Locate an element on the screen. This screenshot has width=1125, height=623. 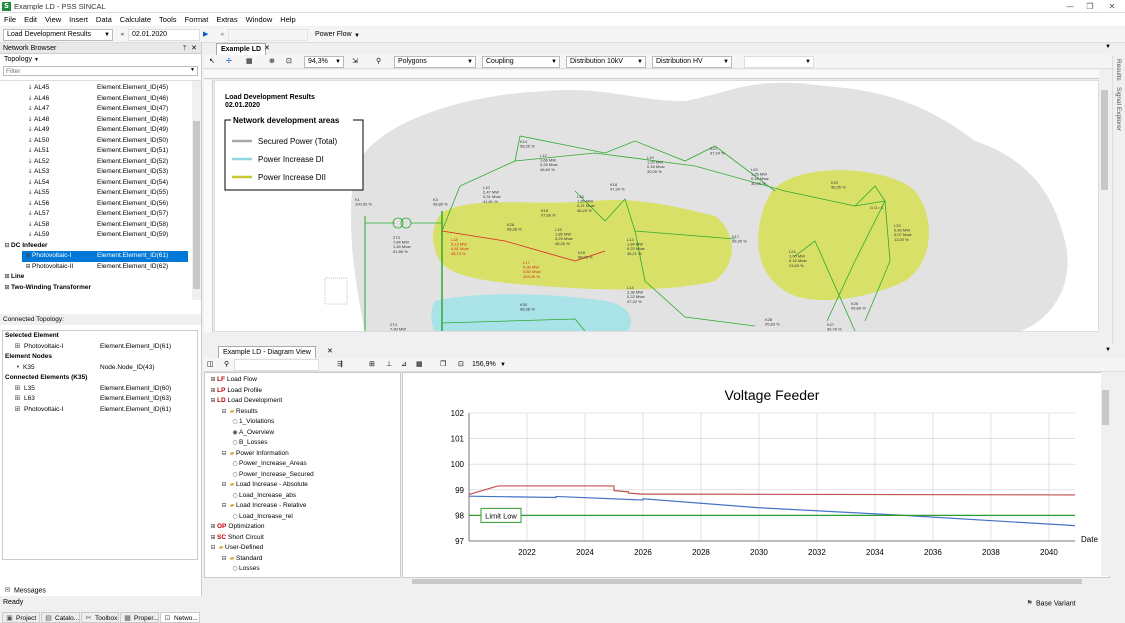
tab-diagram-view: Example LD - Diagram View is located at coordinates (267, 352).